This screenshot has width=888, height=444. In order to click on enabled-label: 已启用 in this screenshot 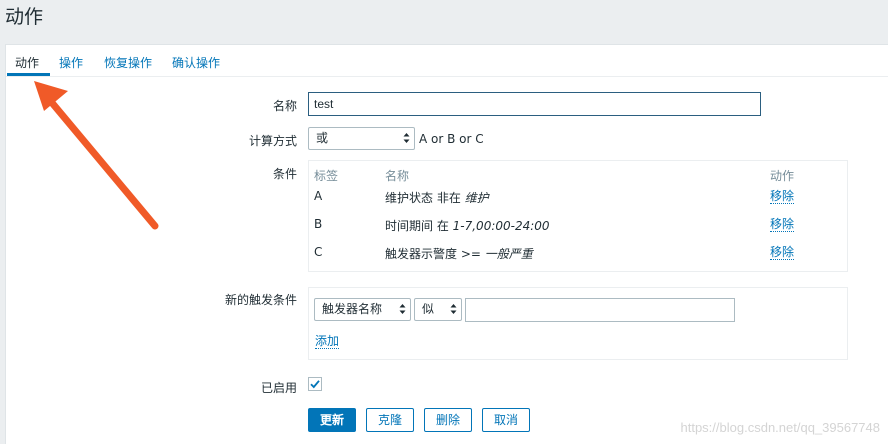, I will do `click(278, 388)`.